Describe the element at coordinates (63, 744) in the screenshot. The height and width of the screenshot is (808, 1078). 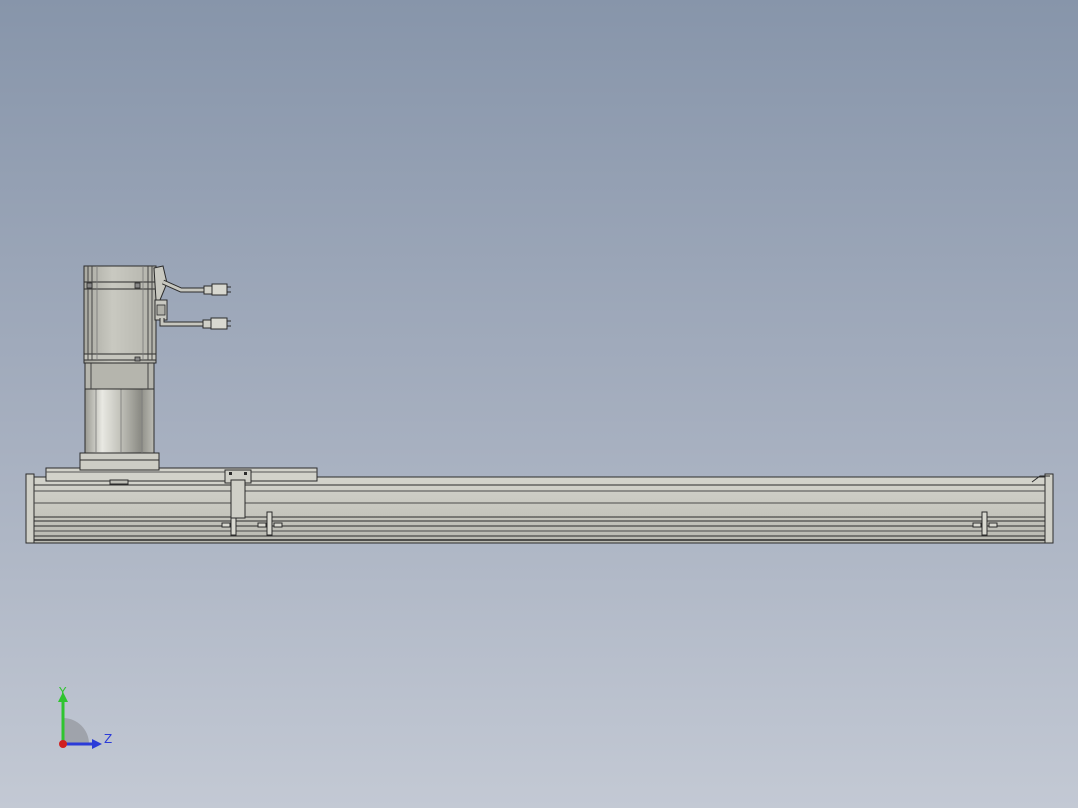
I see `x-axis-dot-icon` at that location.